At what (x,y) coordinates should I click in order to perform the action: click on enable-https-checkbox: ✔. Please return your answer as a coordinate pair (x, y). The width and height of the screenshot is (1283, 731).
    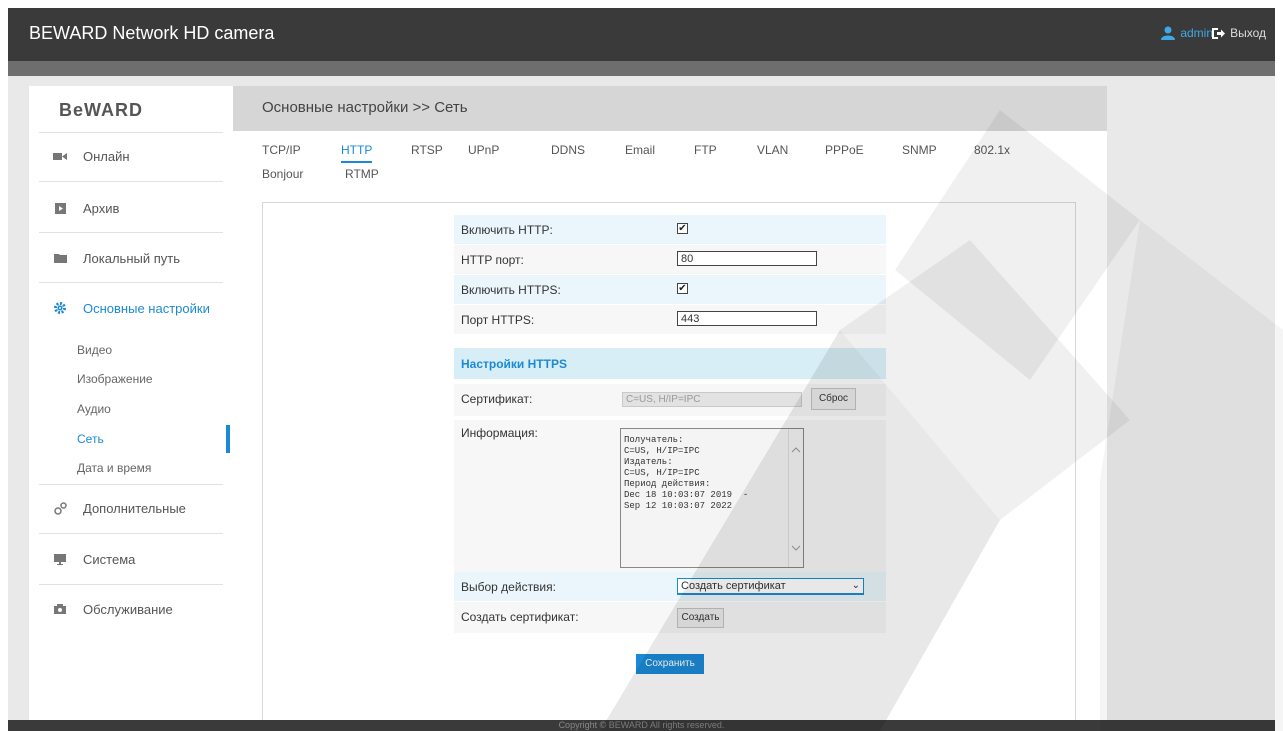
    Looking at the image, I should click on (682, 288).